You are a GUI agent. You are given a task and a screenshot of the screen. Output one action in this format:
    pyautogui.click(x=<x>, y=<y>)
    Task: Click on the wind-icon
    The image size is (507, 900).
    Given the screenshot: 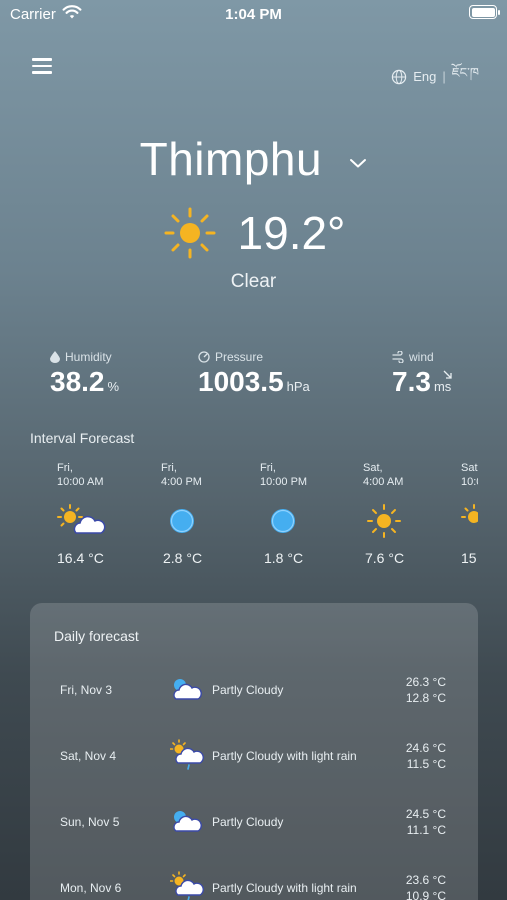 What is the action you would take?
    pyautogui.click(x=398, y=357)
    